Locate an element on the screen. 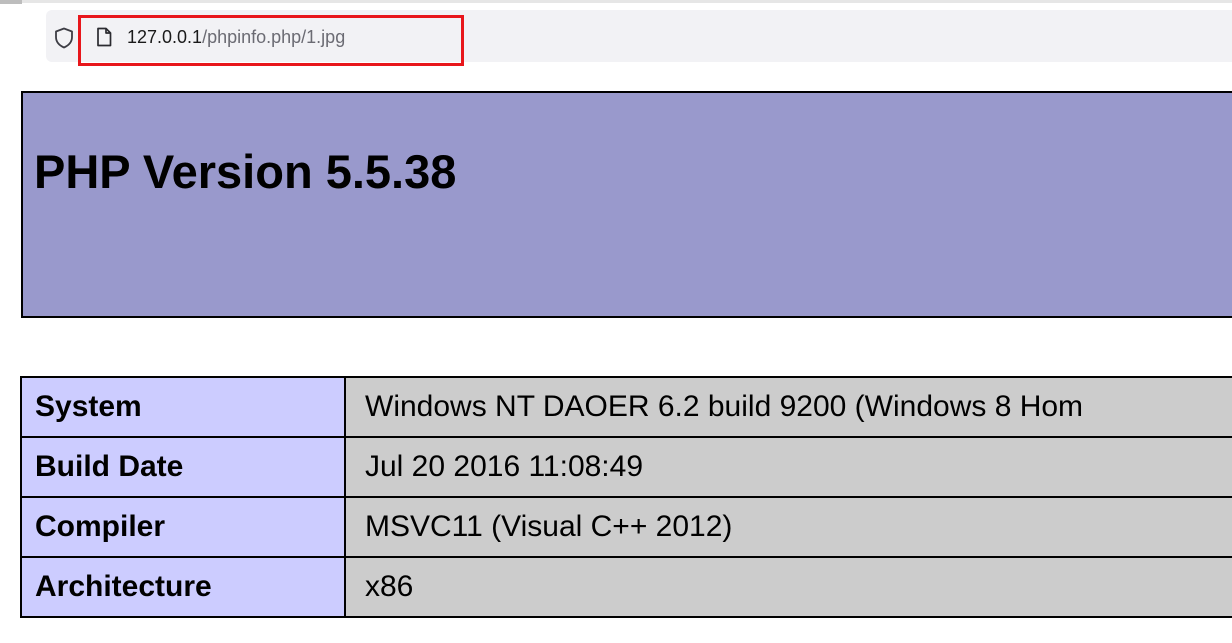  info-key: Build Date is located at coordinates (183, 467).